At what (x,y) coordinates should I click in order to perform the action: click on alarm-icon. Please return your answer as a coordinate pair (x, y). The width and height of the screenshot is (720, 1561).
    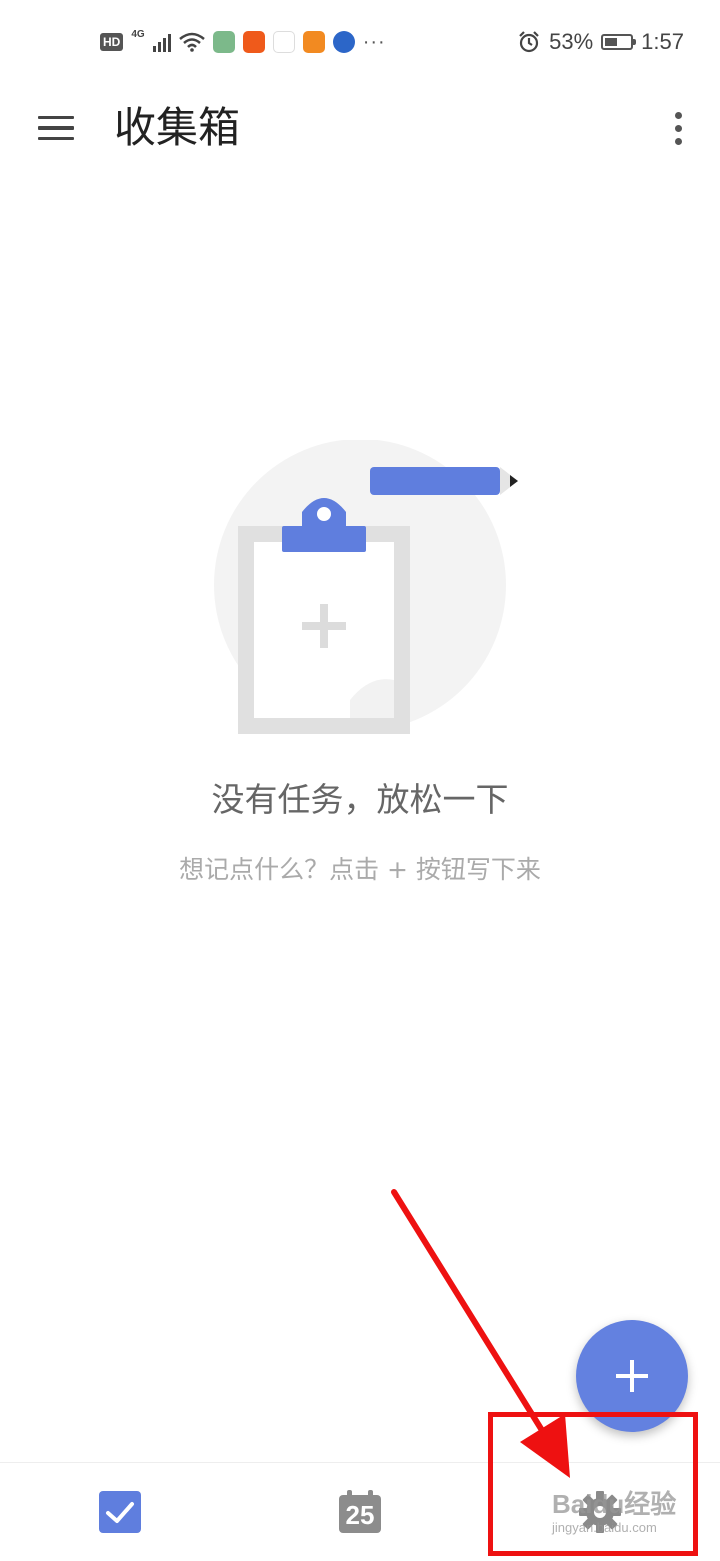
    Looking at the image, I should click on (529, 42).